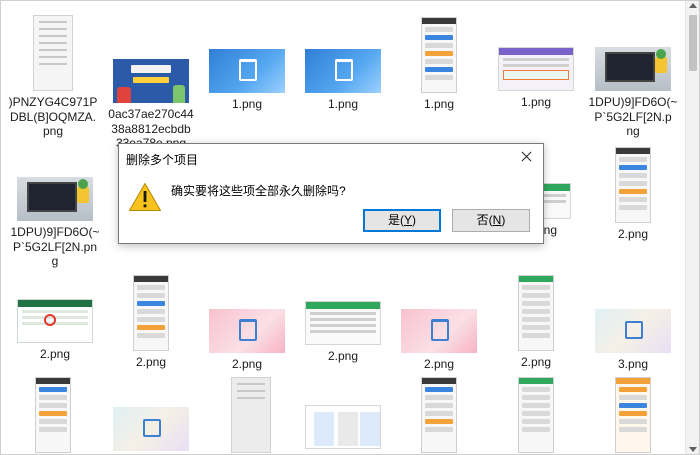  Describe the element at coordinates (162, 160) in the screenshot. I see `dialog-title: 删除多个项目` at that location.